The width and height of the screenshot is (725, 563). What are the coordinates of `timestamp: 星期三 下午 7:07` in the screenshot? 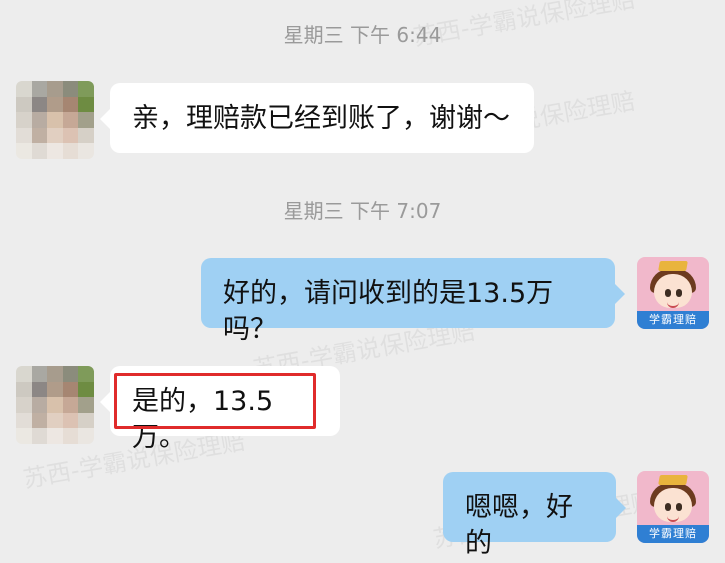 It's located at (362, 211).